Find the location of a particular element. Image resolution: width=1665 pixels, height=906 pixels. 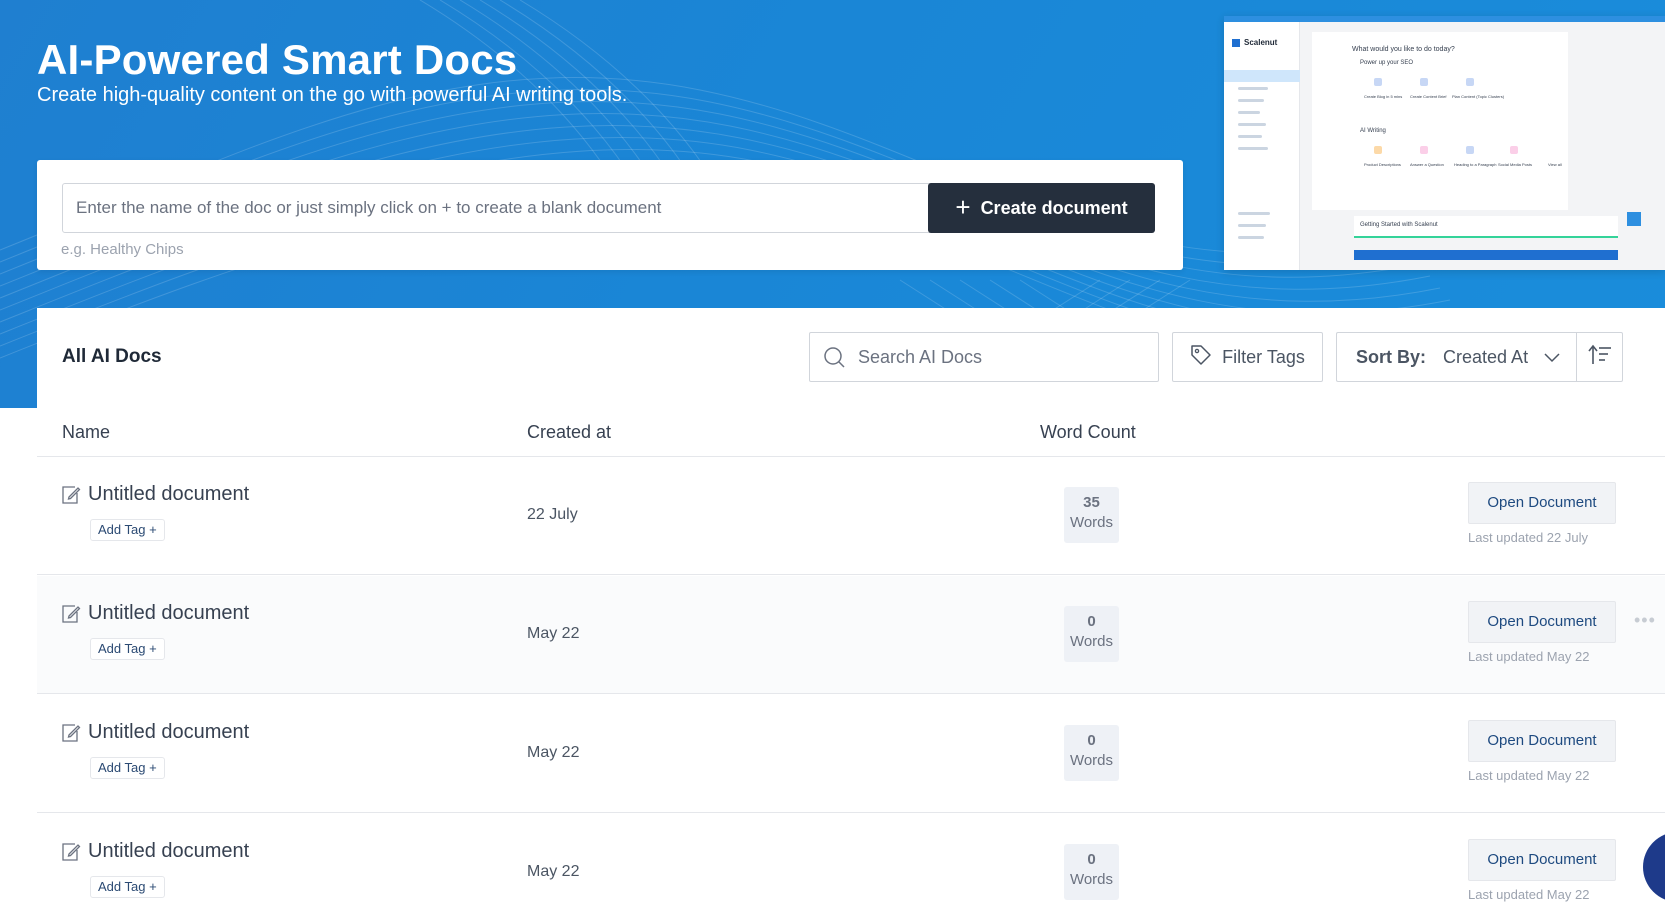

last-updated-text: Last updated 22 July is located at coordinates (1528, 537).